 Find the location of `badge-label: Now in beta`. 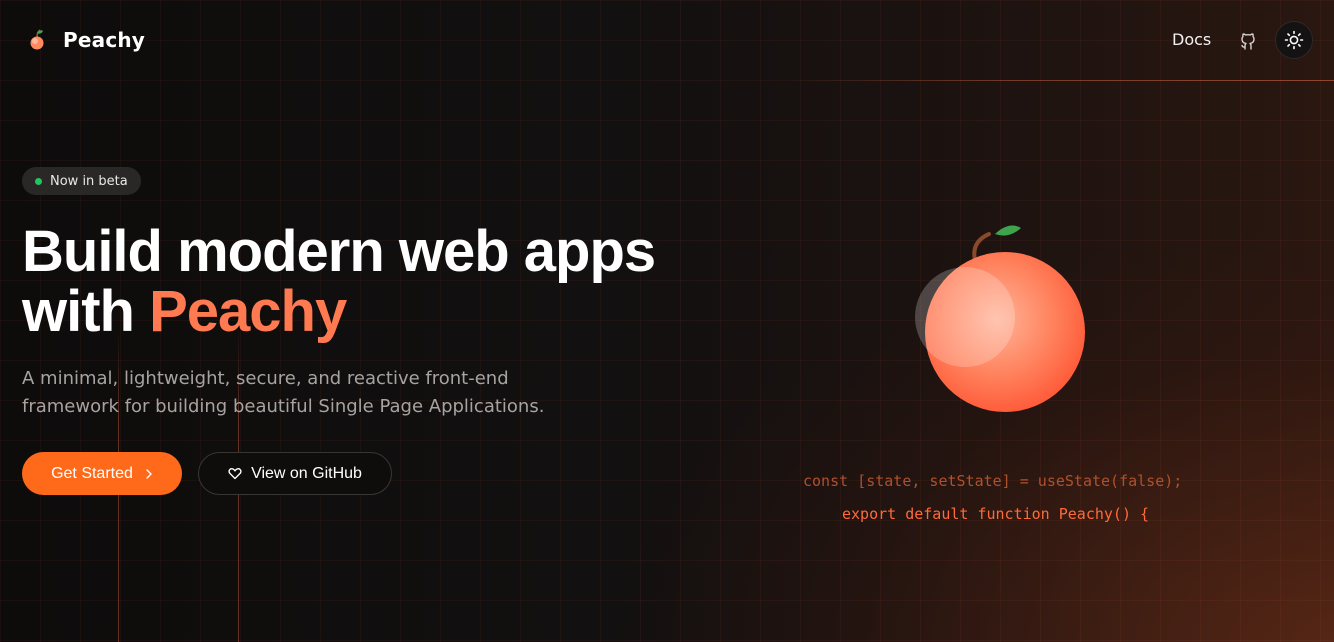

badge-label: Now in beta is located at coordinates (89, 181).